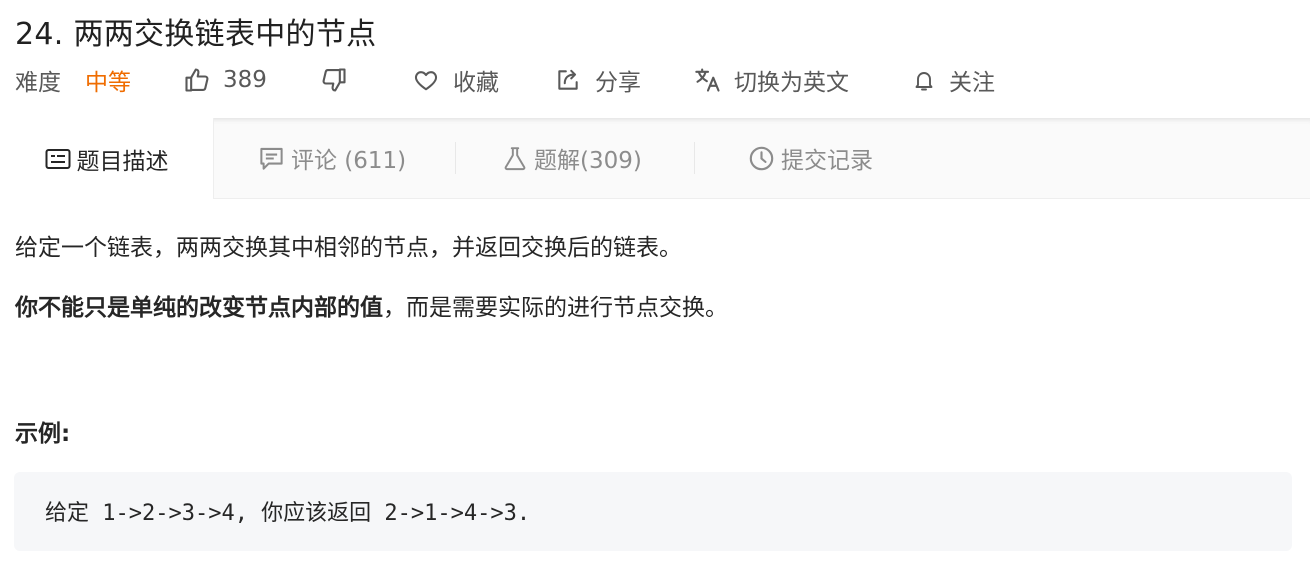 The height and width of the screenshot is (578, 1310). Describe the element at coordinates (57, 158) in the screenshot. I see `description-icon` at that location.